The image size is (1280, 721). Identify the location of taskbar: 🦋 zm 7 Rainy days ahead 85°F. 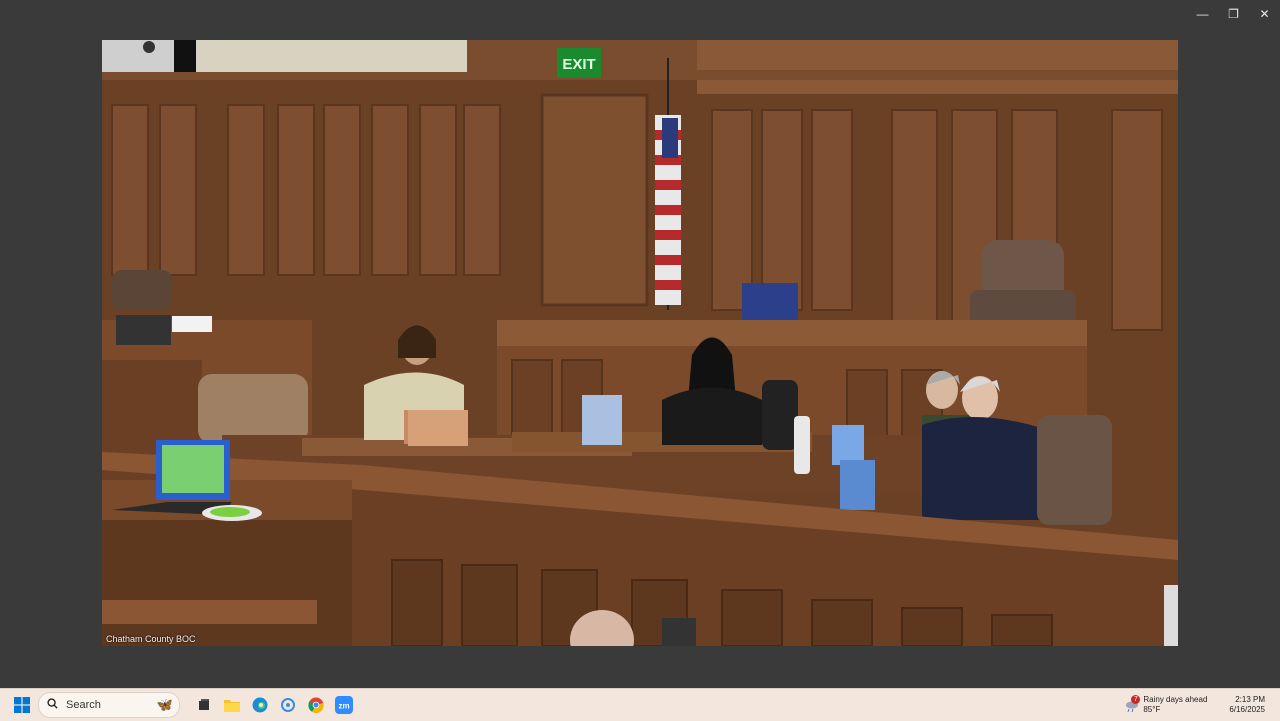
(640, 704).